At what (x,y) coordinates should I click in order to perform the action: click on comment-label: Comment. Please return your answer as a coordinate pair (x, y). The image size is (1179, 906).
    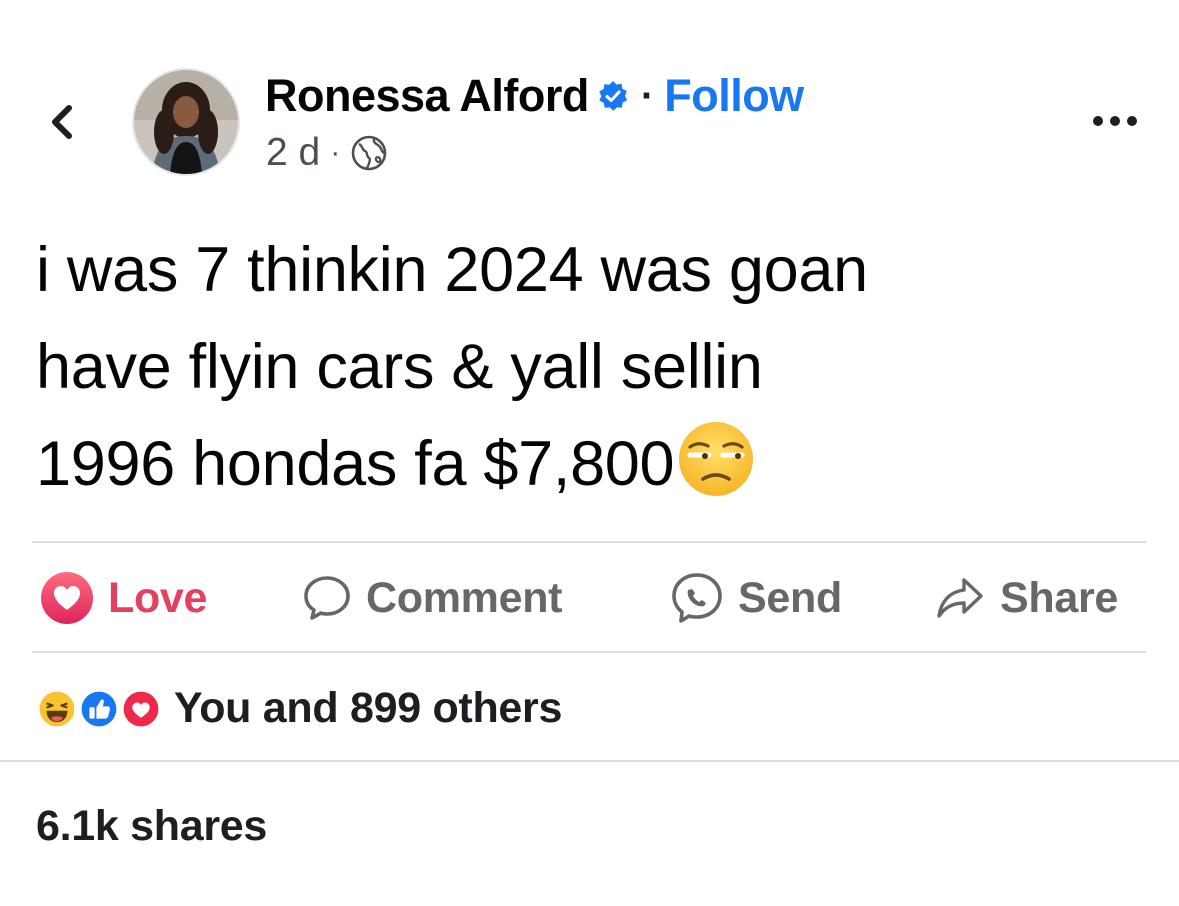
    Looking at the image, I should click on (464, 597).